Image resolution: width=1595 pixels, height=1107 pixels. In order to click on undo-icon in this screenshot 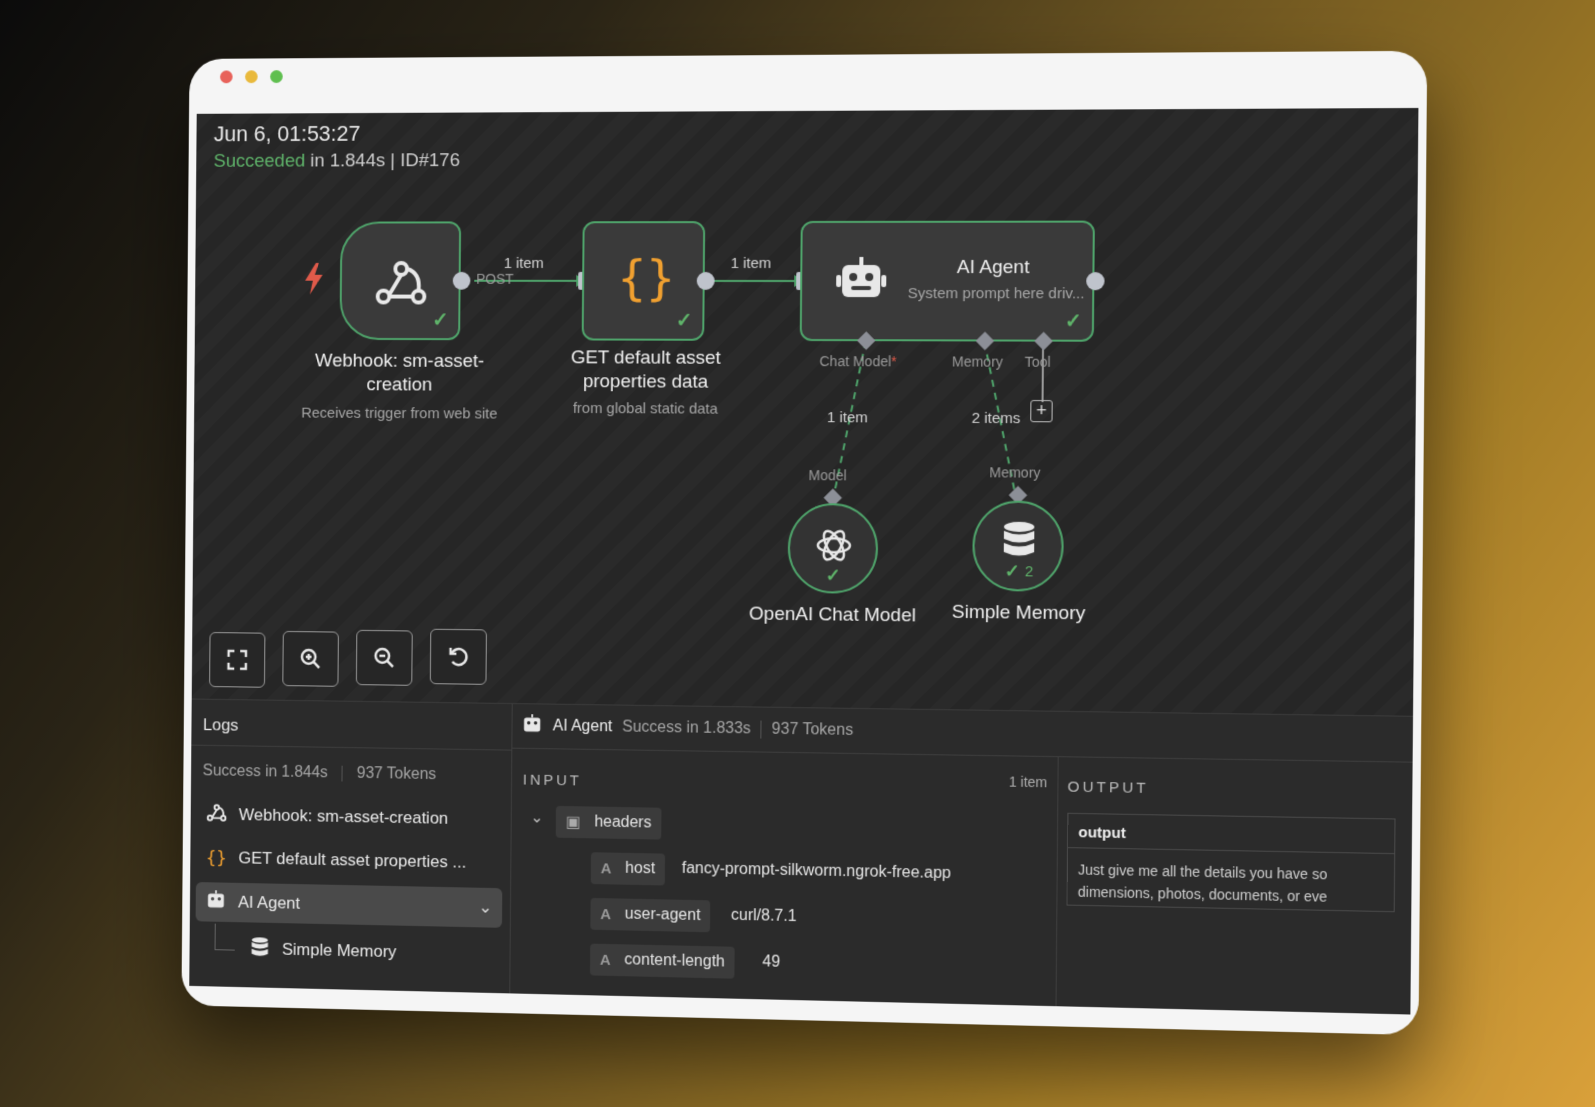, I will do `click(459, 657)`.